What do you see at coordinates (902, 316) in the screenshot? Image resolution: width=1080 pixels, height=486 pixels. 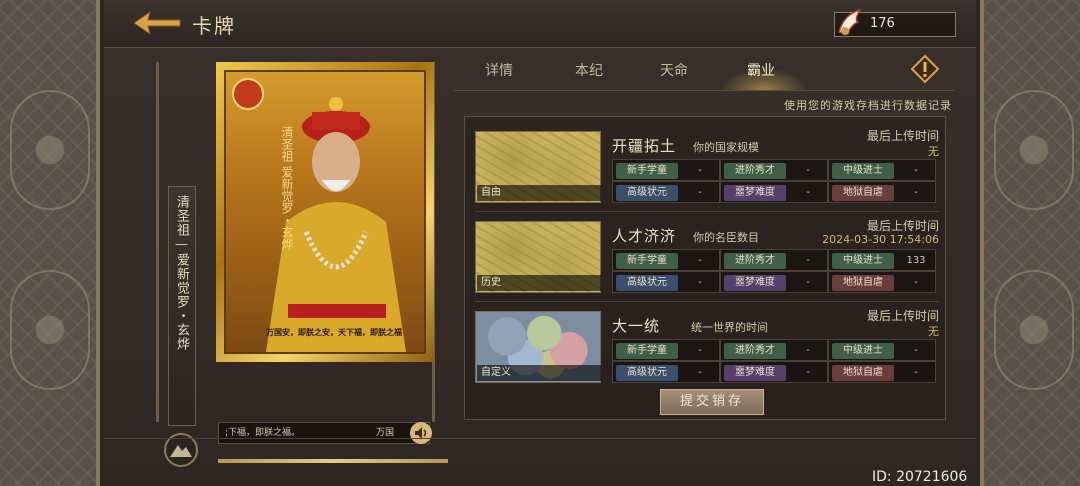 I see `upload-time-label: 最后上传时间` at bounding box center [902, 316].